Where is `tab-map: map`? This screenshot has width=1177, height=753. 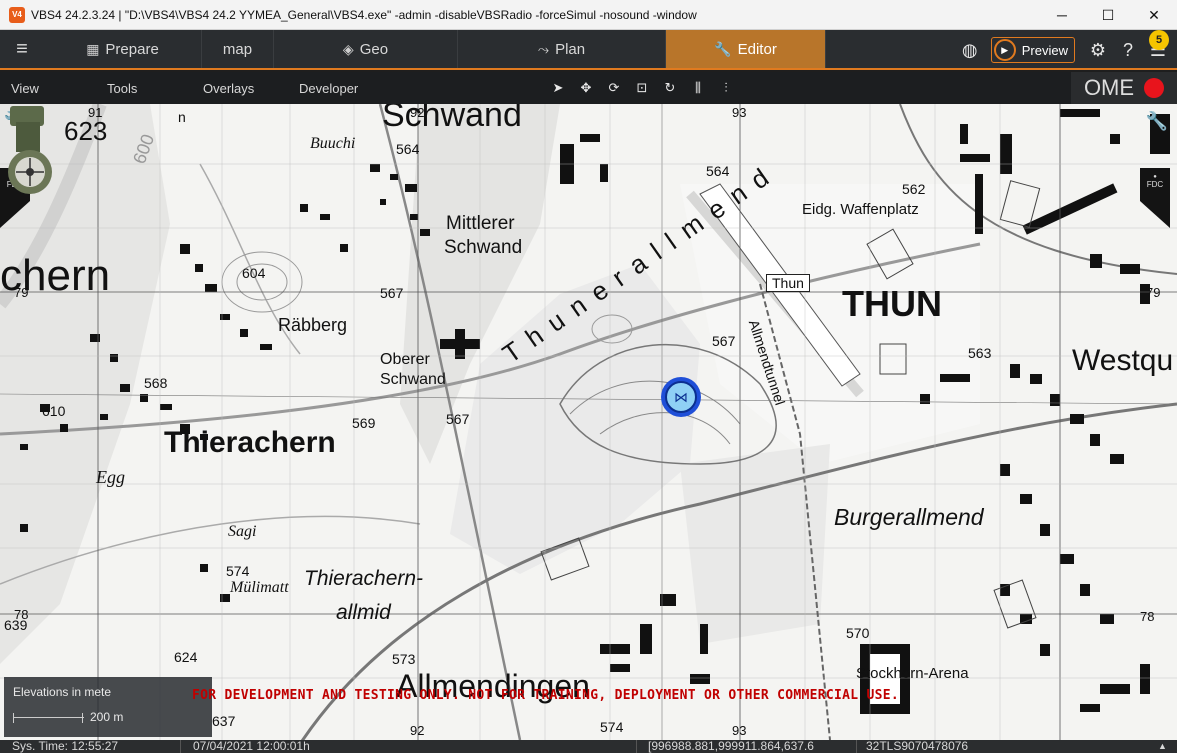
tab-map: map is located at coordinates (238, 49).